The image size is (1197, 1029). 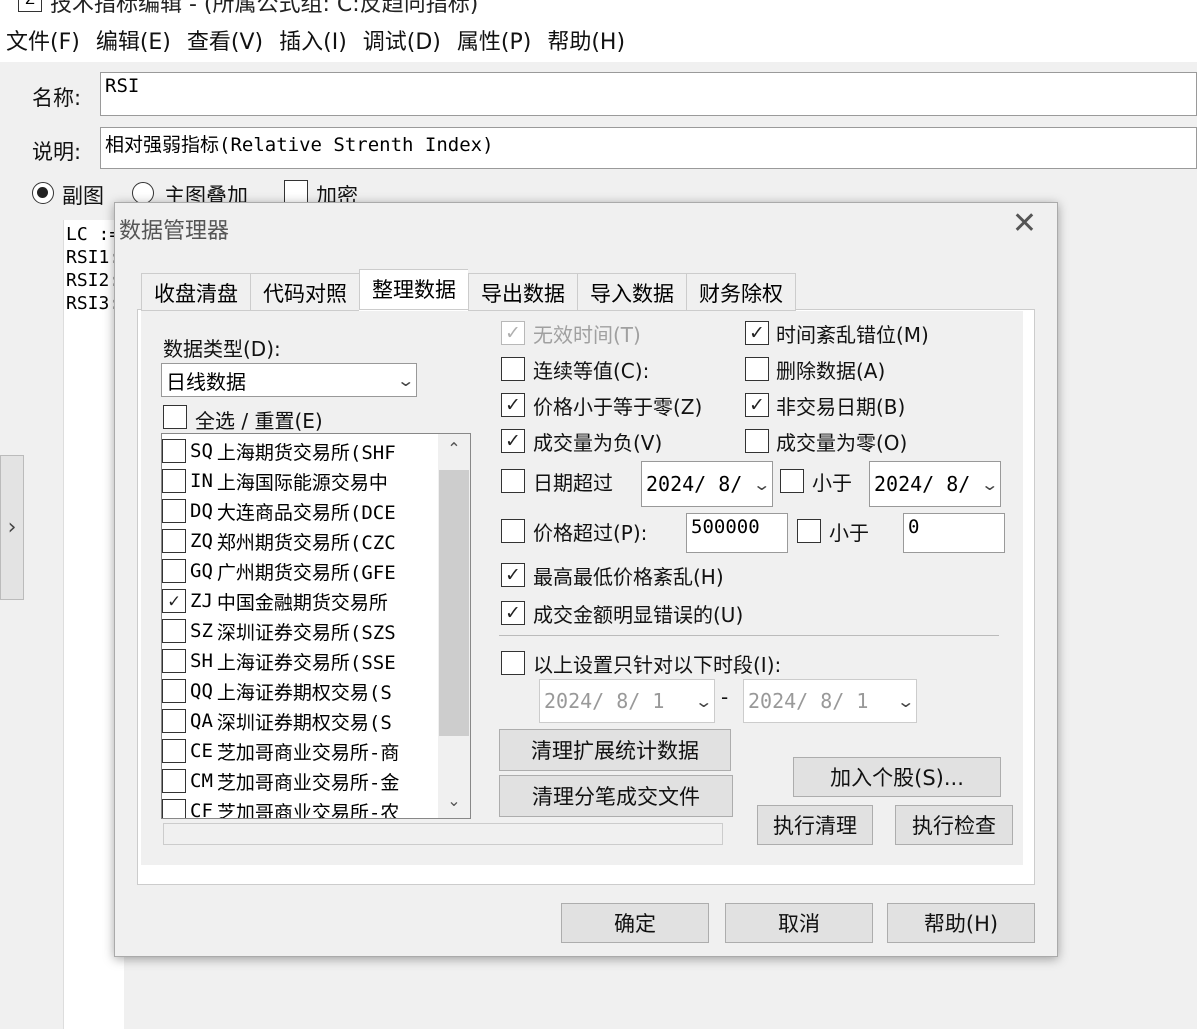 What do you see at coordinates (849, 533) in the screenshot?
I see `price-less-label: 小于` at bounding box center [849, 533].